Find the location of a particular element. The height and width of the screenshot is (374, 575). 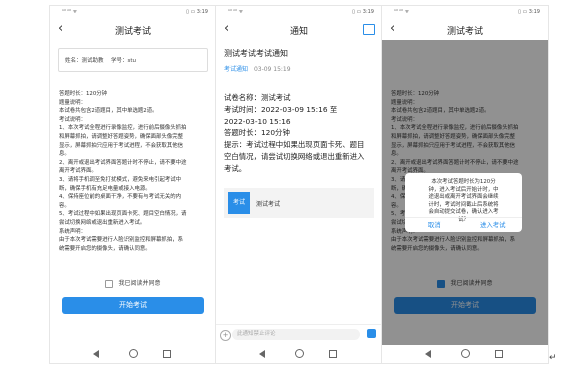

confirm-dialog-line: 会自动提交试卷，确认进入考 is located at coordinates (463, 212).